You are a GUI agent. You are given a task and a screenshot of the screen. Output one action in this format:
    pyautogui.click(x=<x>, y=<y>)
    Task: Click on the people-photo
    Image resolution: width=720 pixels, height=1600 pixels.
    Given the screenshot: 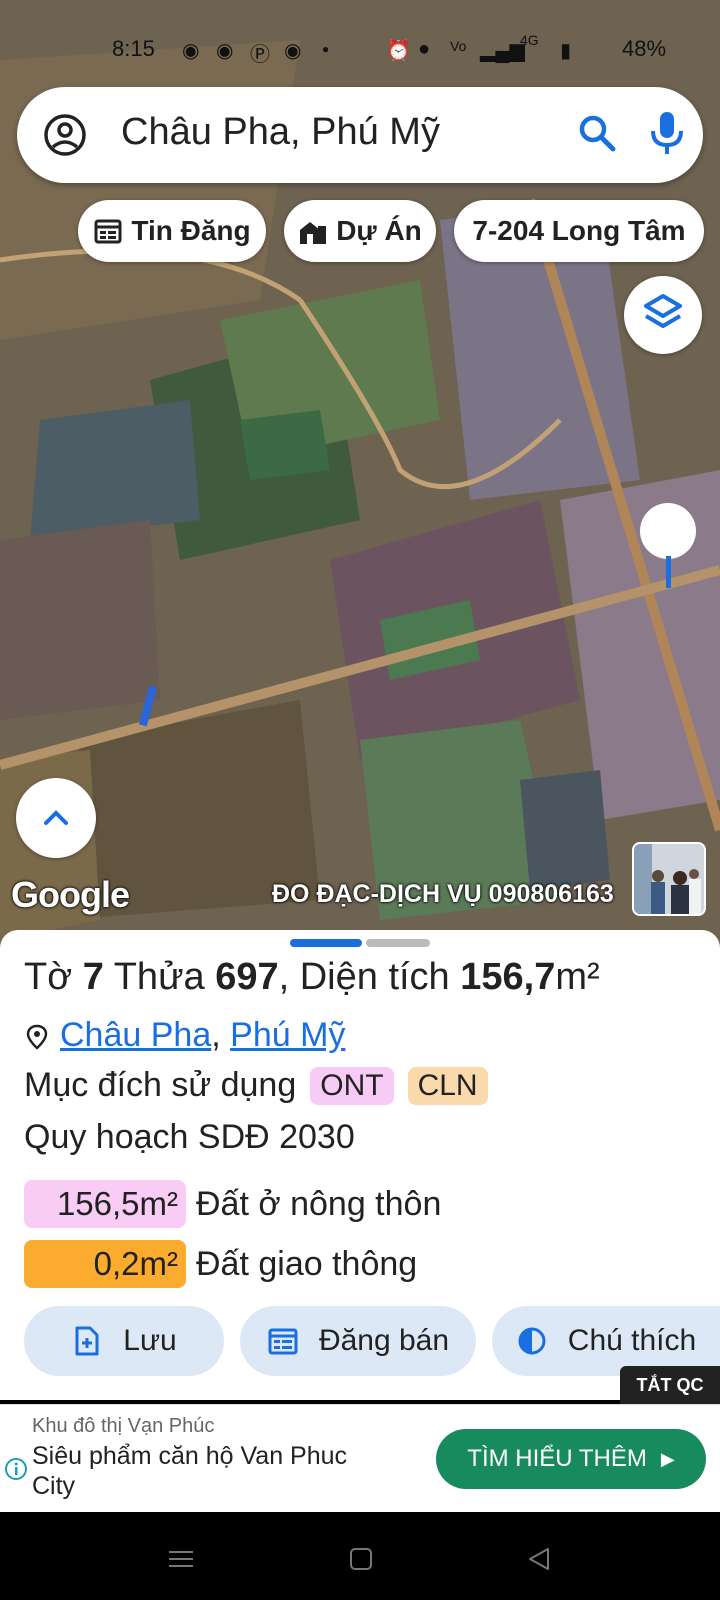 What is the action you would take?
    pyautogui.click(x=669, y=879)
    